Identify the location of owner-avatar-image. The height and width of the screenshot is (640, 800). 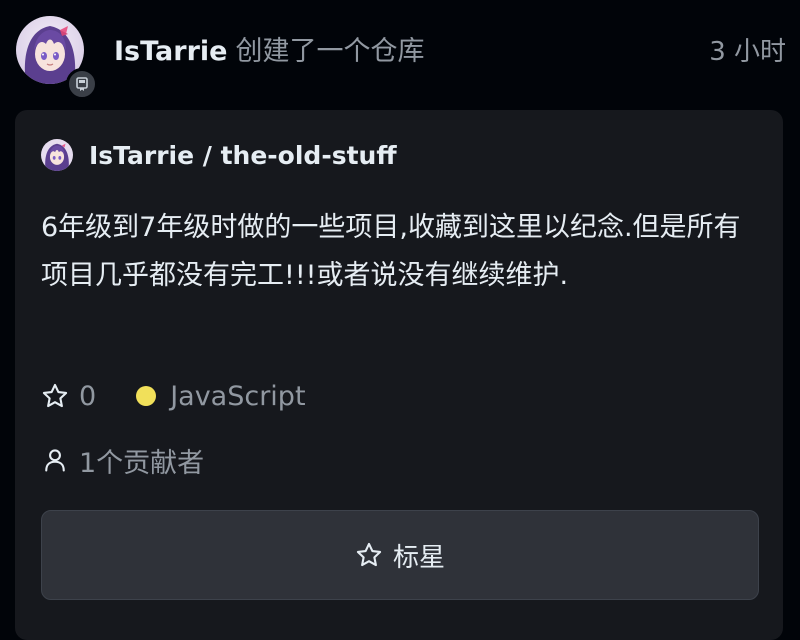
(57, 155).